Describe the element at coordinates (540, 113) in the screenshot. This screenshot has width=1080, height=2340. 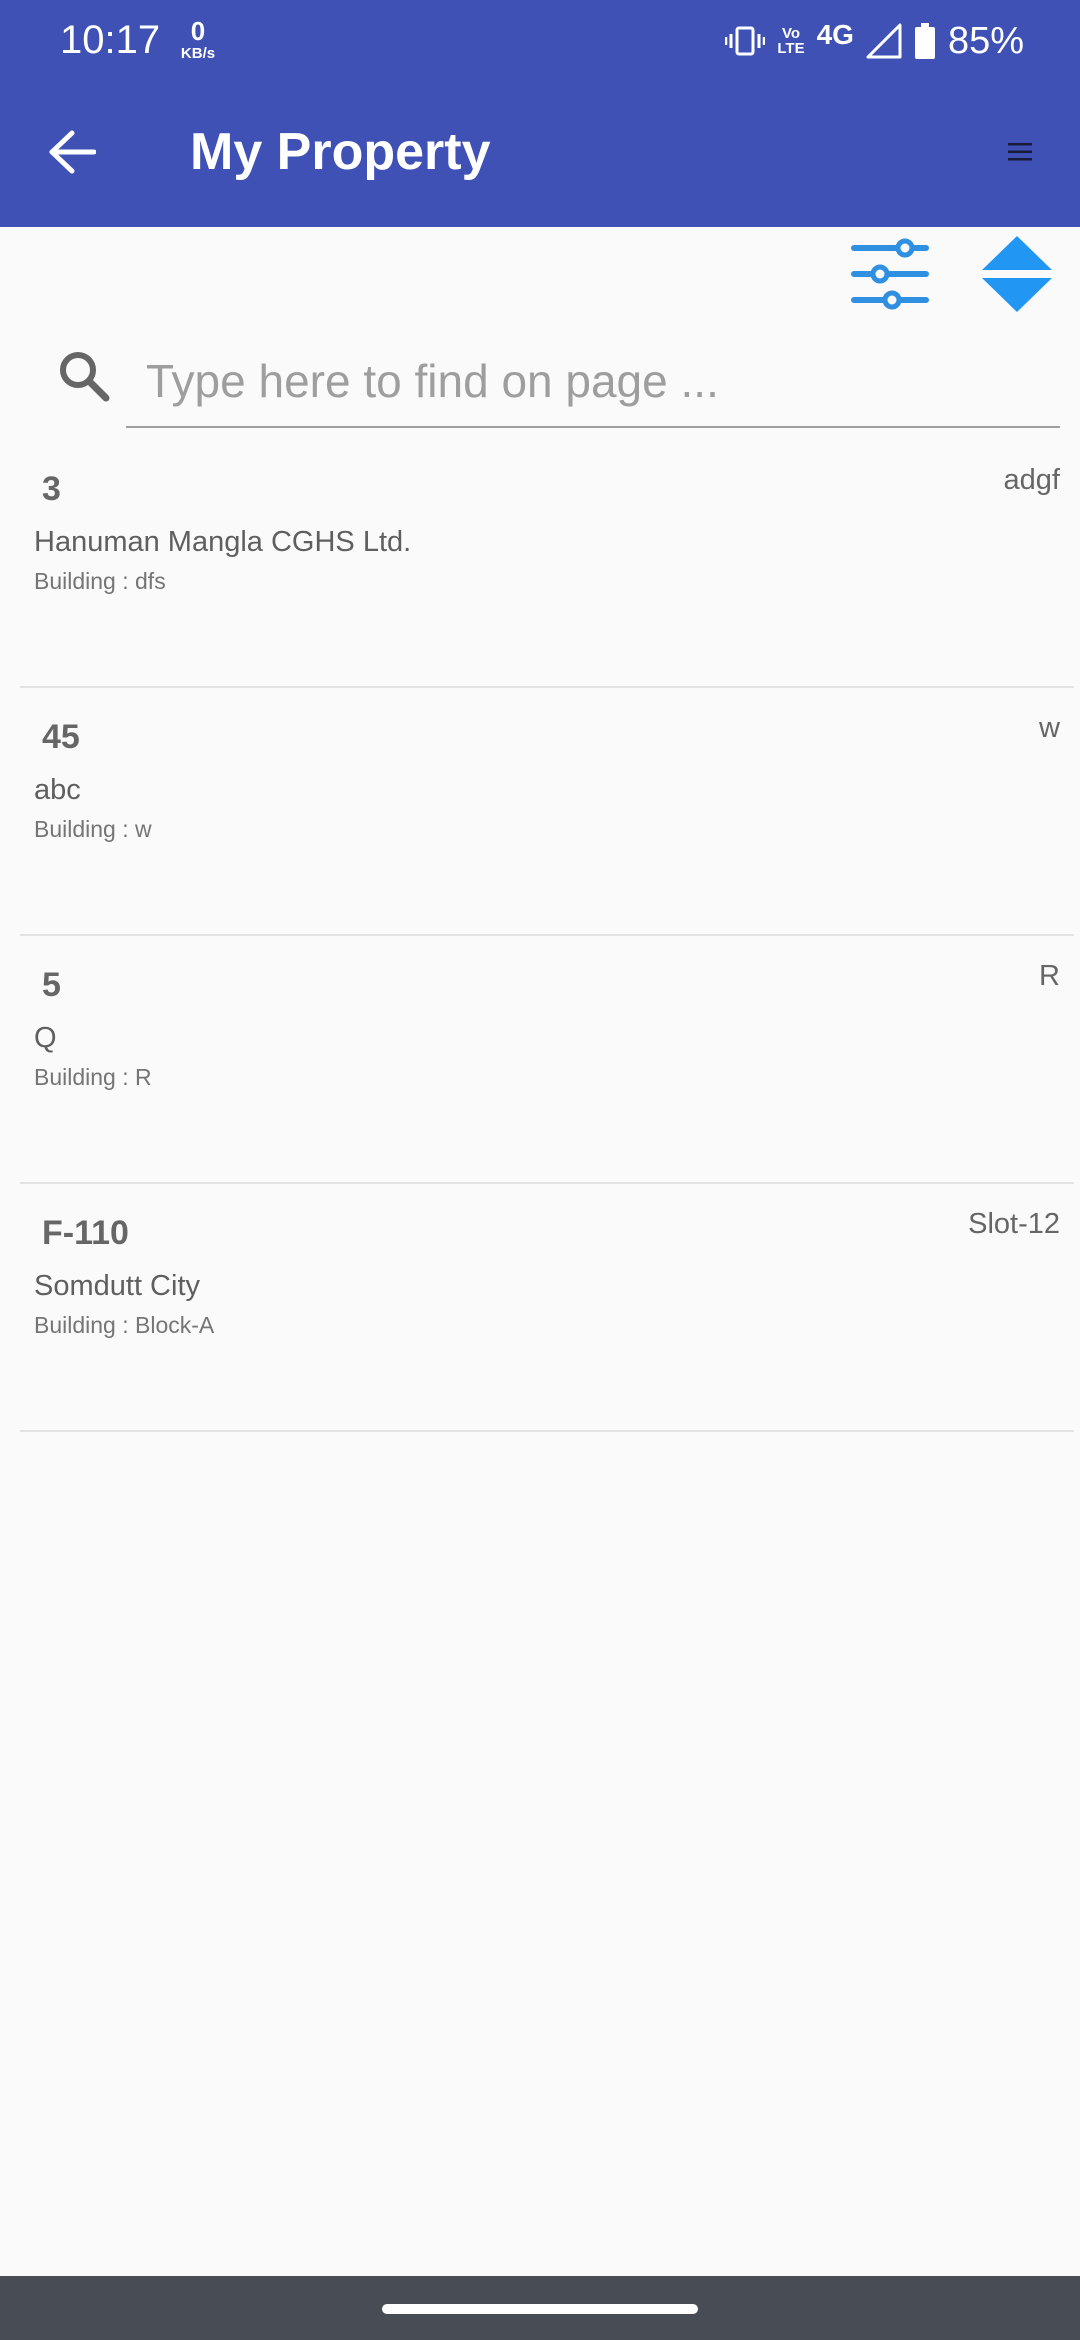
I see `app-bar: 10:17 0 KB/s Vo LTE 4G 85% My Property` at that location.